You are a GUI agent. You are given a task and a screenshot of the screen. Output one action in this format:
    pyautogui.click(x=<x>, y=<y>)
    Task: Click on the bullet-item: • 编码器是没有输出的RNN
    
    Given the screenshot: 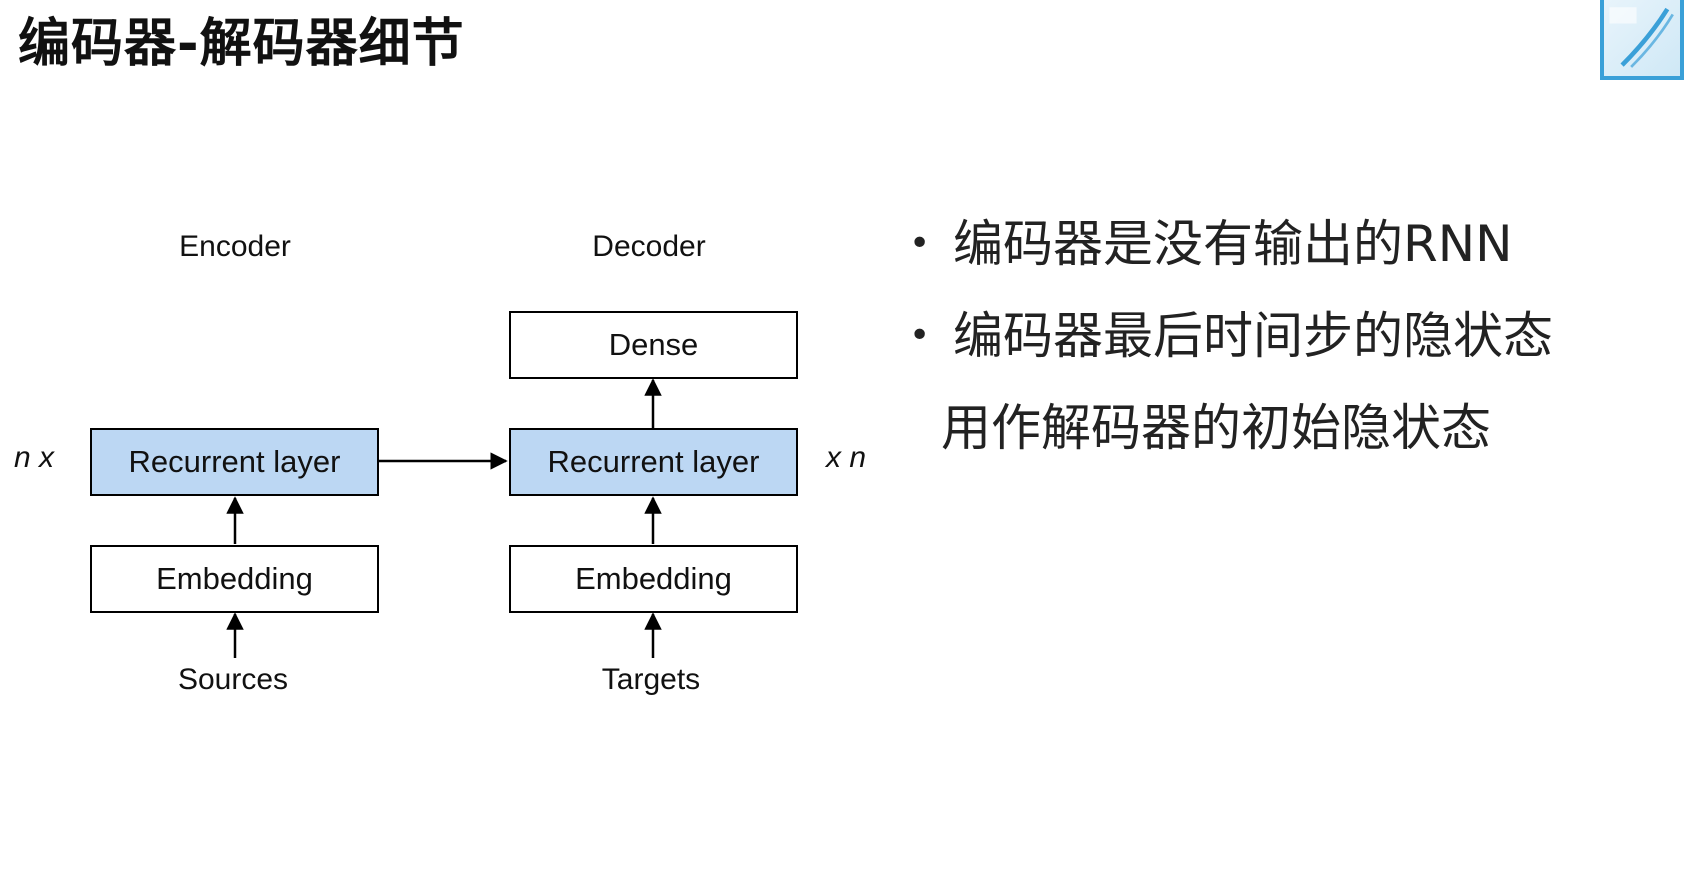 What is the action you would take?
    pyautogui.click(x=1290, y=244)
    